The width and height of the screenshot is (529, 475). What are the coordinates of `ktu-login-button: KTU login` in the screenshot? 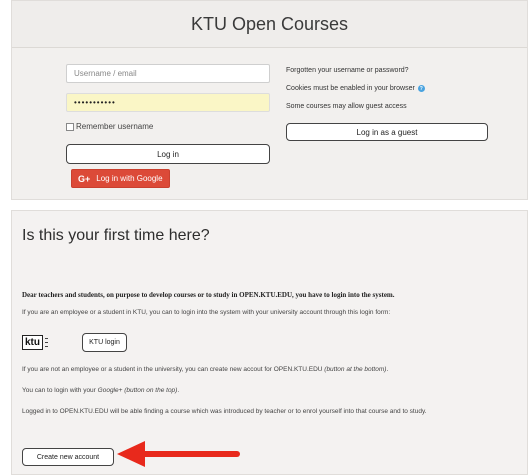 It's located at (104, 342).